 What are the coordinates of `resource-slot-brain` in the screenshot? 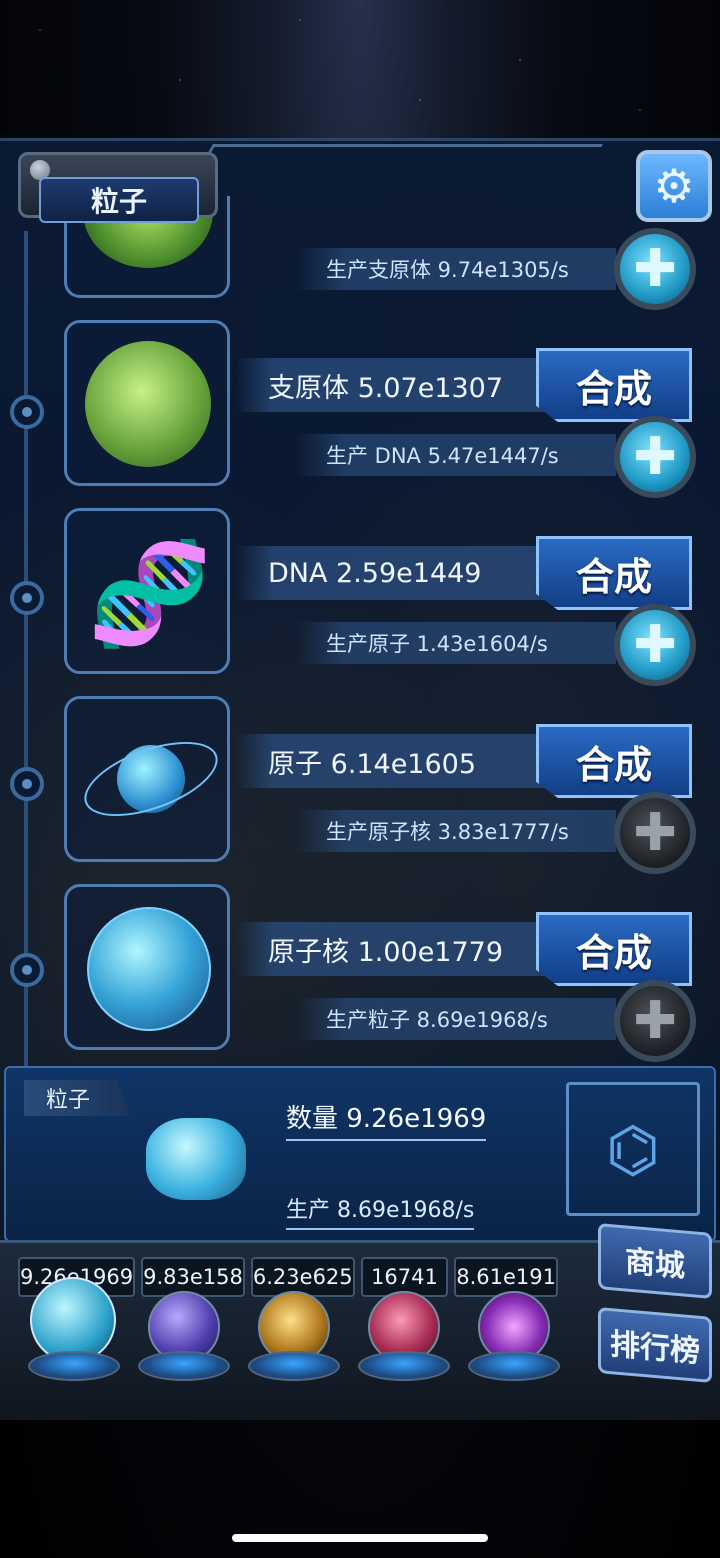 It's located at (404, 1339).